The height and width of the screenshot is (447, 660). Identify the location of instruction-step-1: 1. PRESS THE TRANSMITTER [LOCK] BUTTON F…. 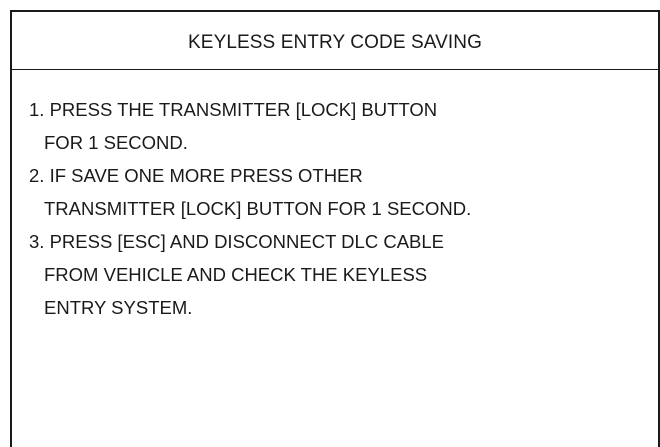
(343, 126).